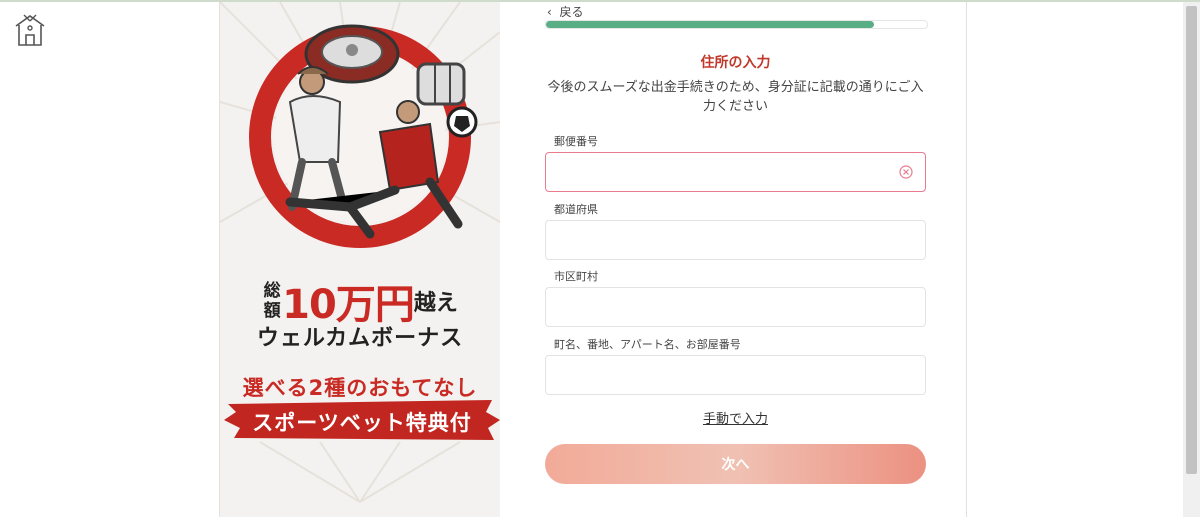  I want to click on city-label: 市区町村, so click(576, 276).